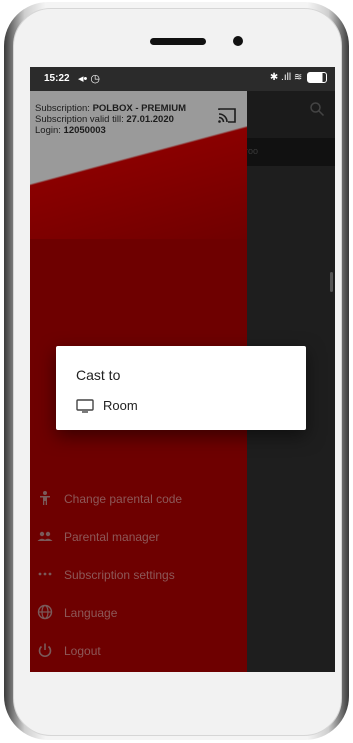 The image size is (353, 743). Describe the element at coordinates (123, 499) in the screenshot. I see `menu-item-label: Change parental code` at that location.